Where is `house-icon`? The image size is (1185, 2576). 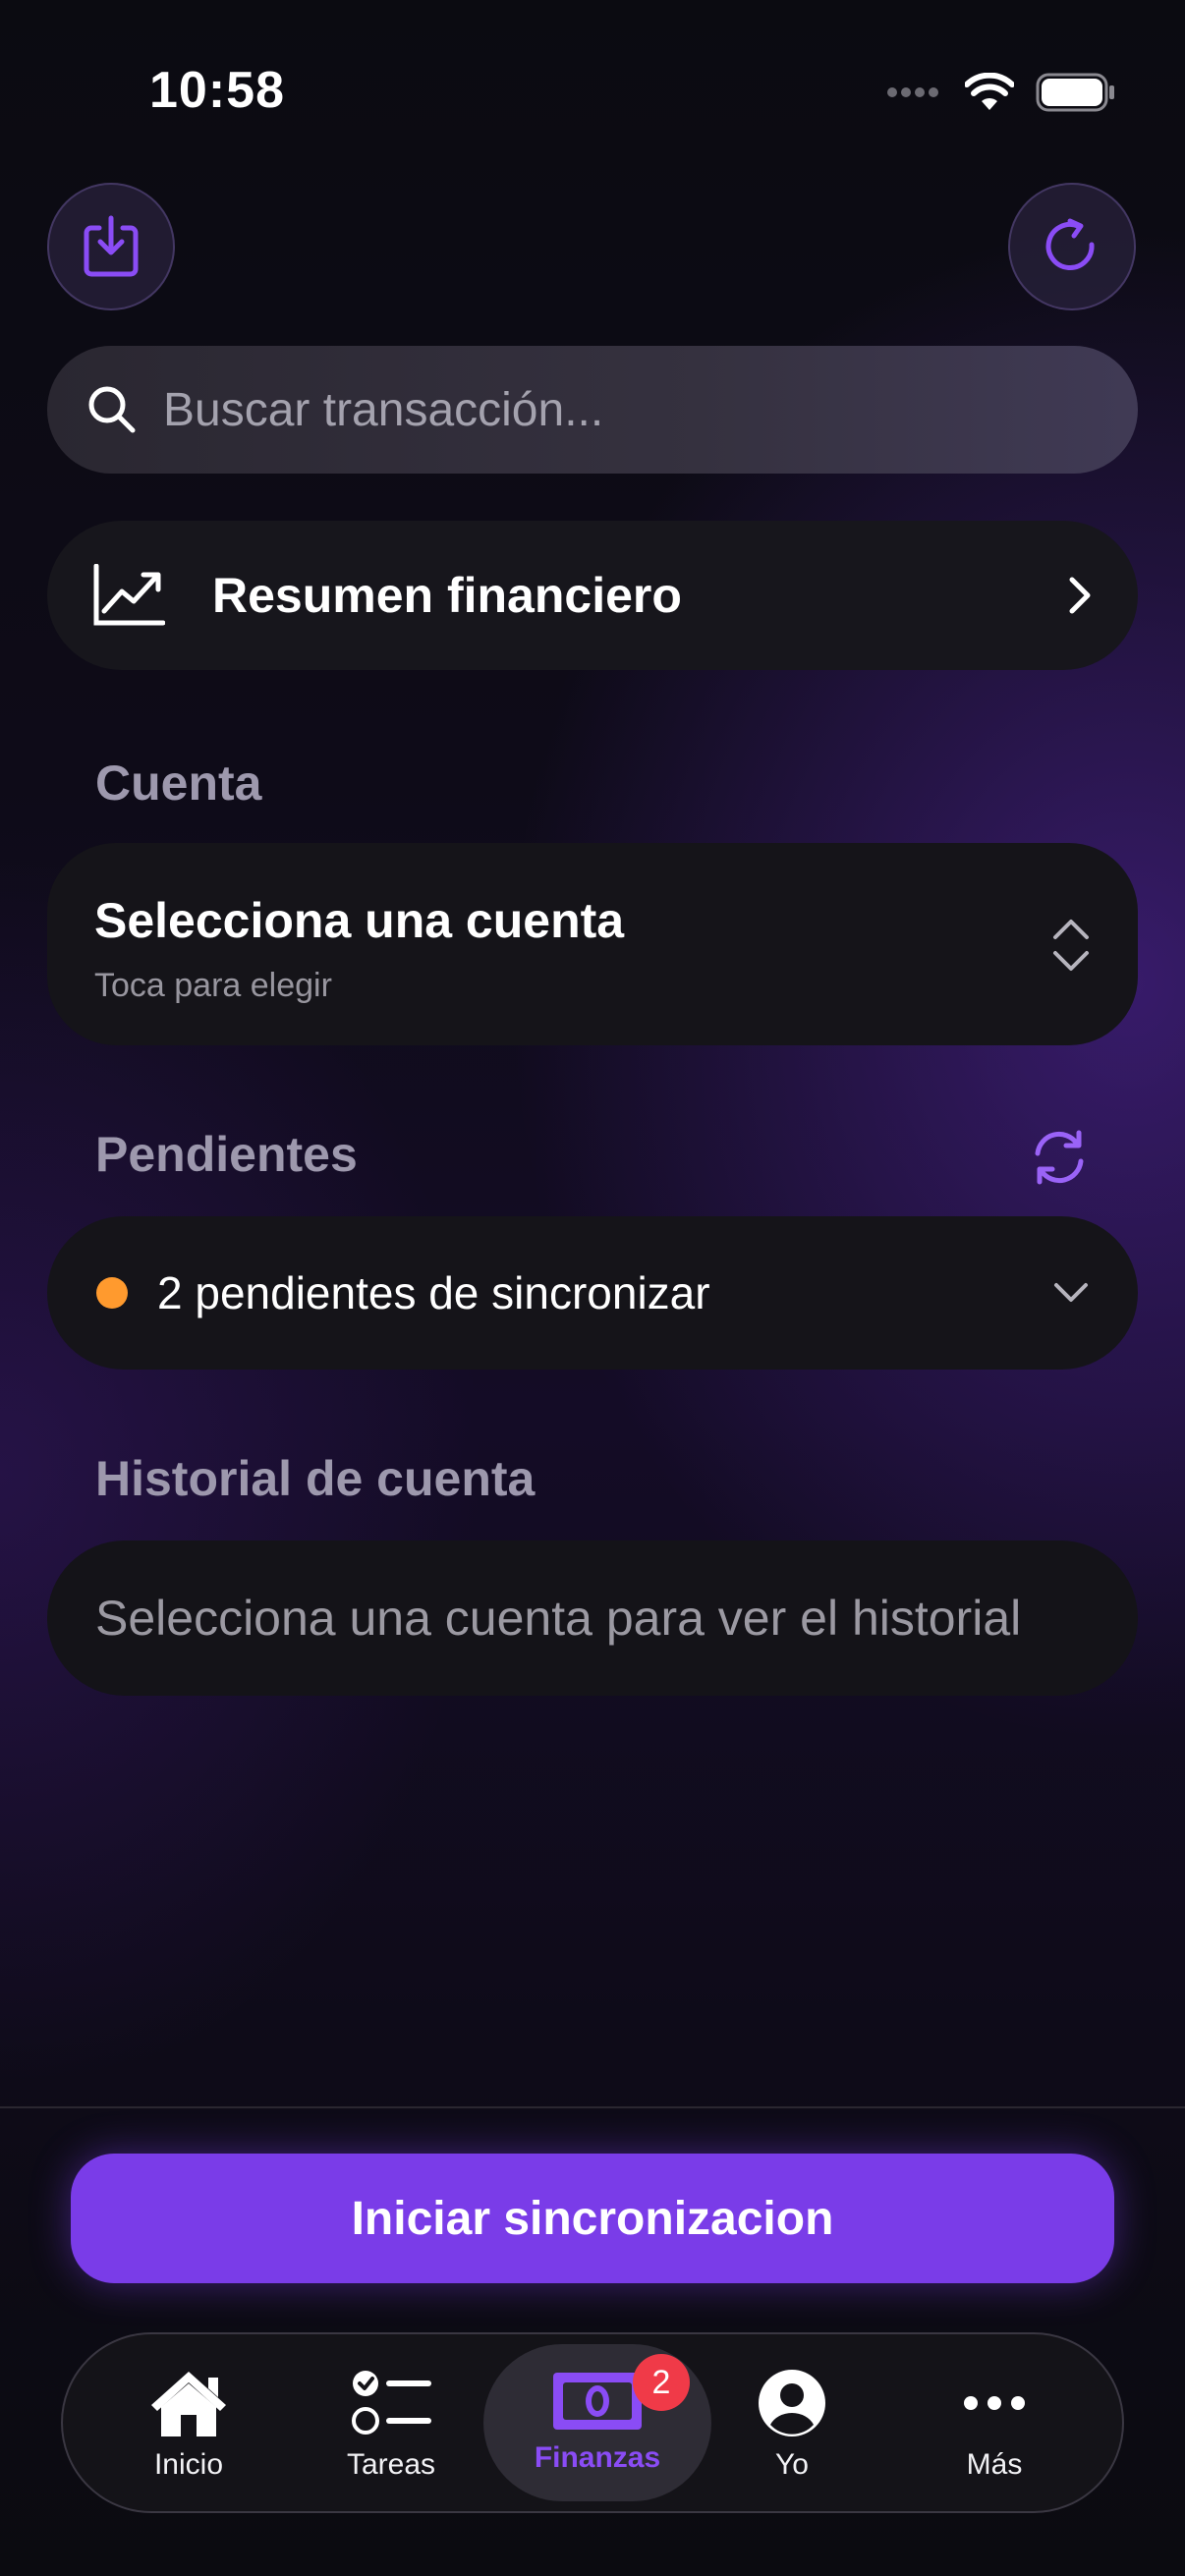
house-icon is located at coordinates (189, 2404).